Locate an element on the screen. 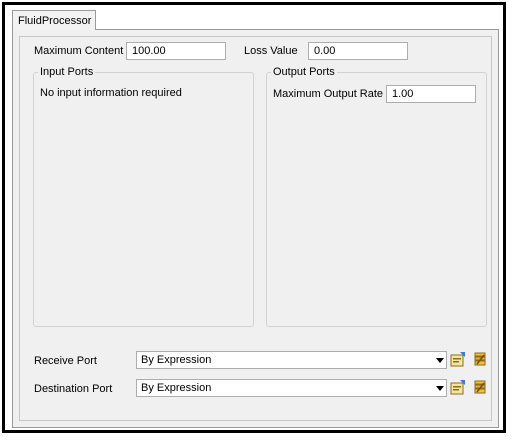 The width and height of the screenshot is (514, 441). tab-fluidprocessor: FluidProcessor is located at coordinates (54, 20).